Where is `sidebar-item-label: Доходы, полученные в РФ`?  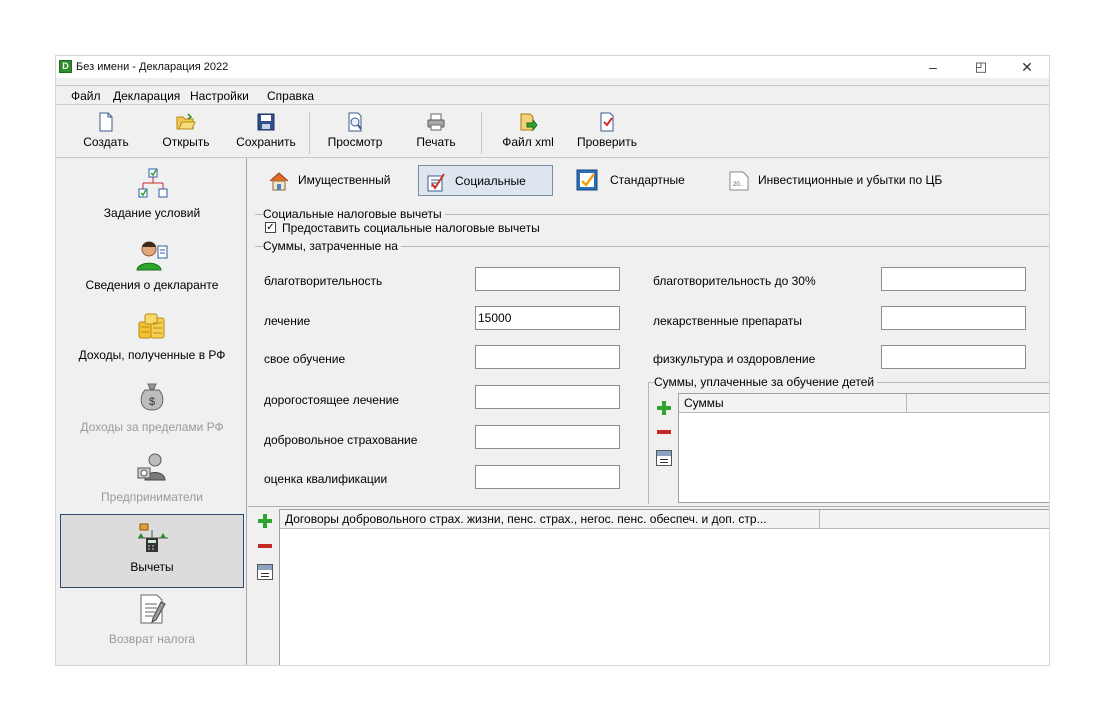
sidebar-item-label: Доходы, полученные в РФ is located at coordinates (152, 355).